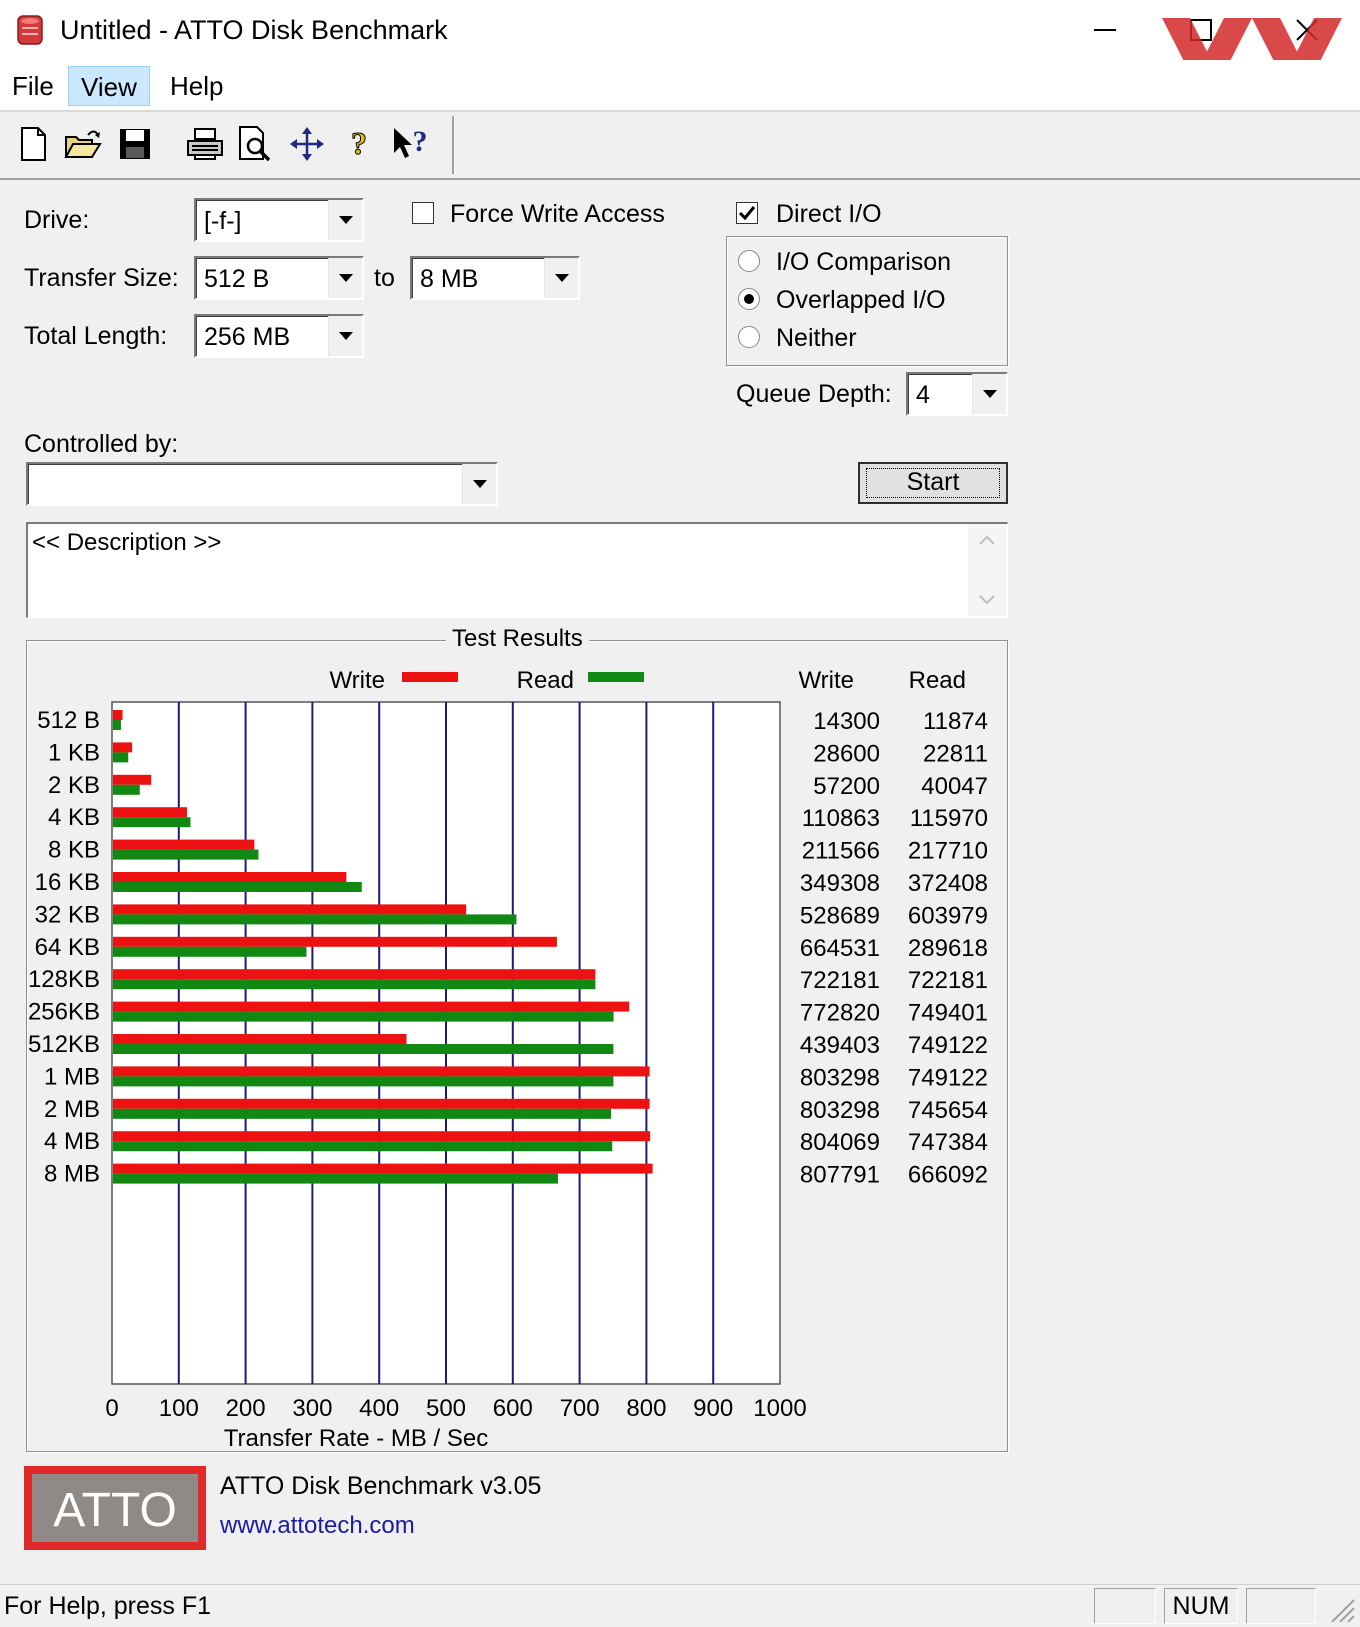  I want to click on radio-neither, so click(749, 337).